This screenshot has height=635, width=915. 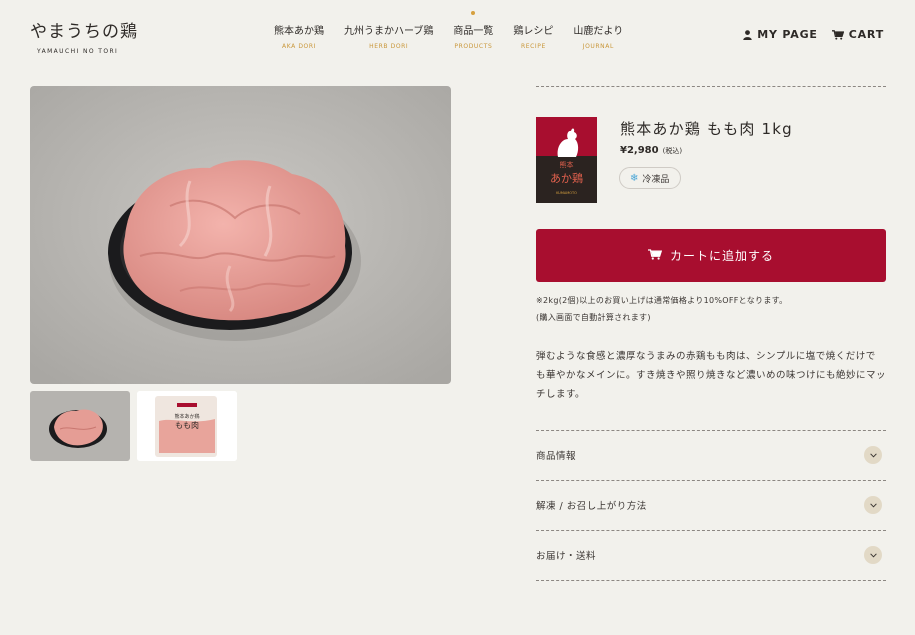 I want to click on thumbnail-image: 熊本あか鶏 もも肉, so click(x=187, y=426).